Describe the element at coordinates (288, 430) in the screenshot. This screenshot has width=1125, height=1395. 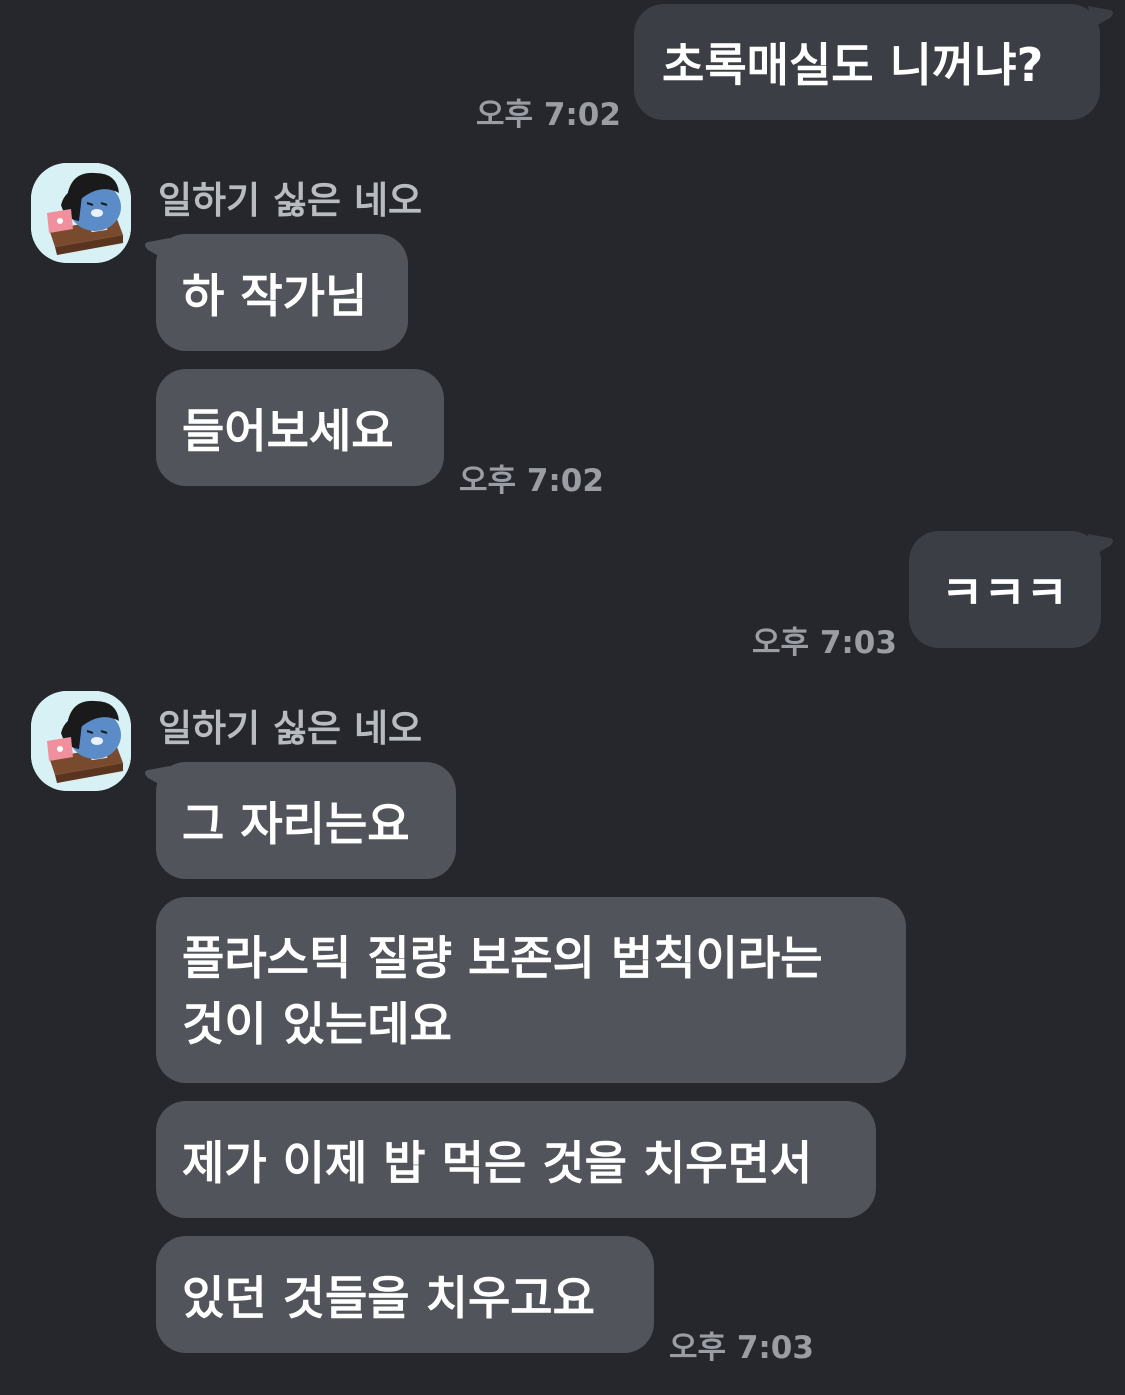
I see `message-text: 들어보세요` at that location.